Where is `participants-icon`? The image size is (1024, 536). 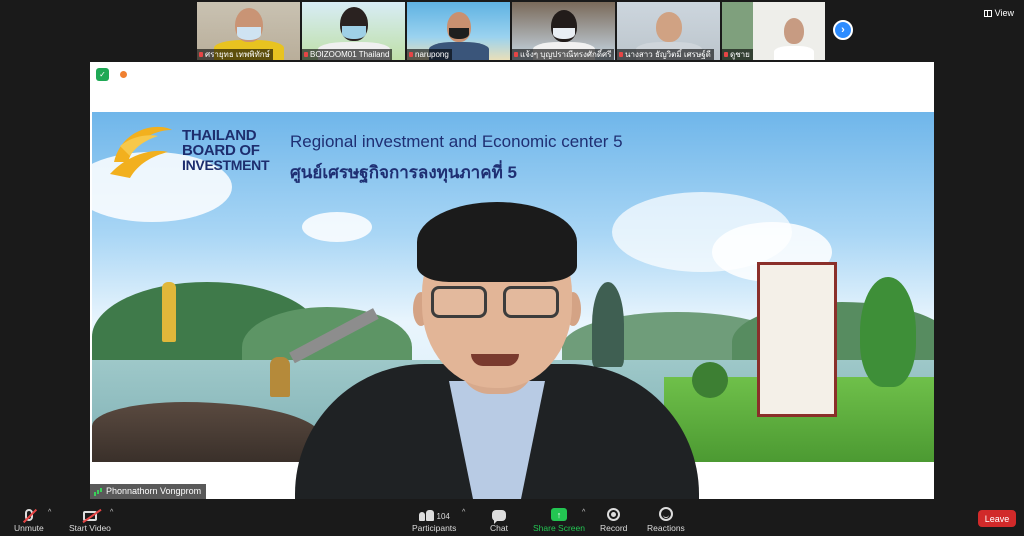 participants-icon is located at coordinates (426, 515).